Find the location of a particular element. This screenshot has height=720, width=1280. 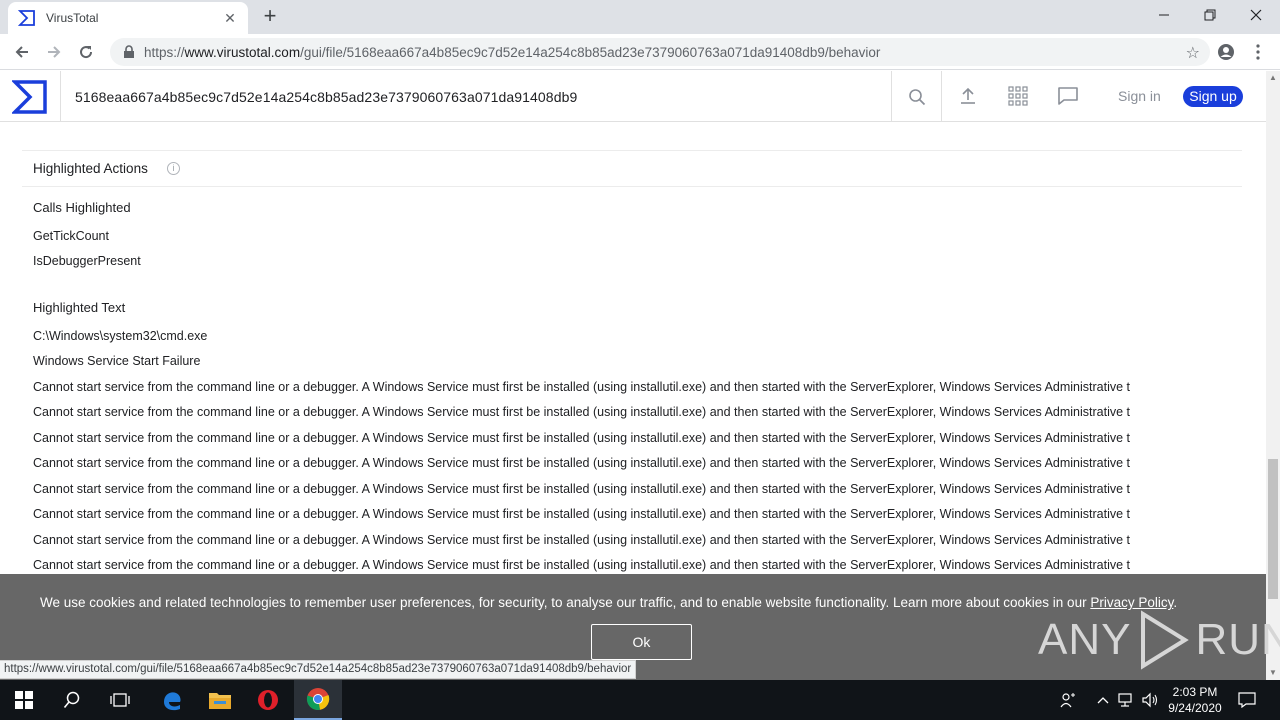

search-input is located at coordinates (475, 96).